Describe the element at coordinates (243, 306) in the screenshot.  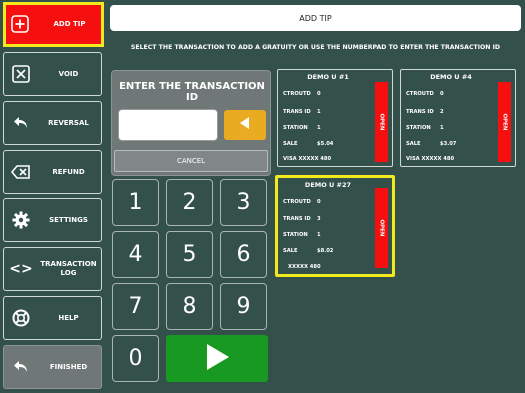
I see `keypad-key-9: 9` at that location.